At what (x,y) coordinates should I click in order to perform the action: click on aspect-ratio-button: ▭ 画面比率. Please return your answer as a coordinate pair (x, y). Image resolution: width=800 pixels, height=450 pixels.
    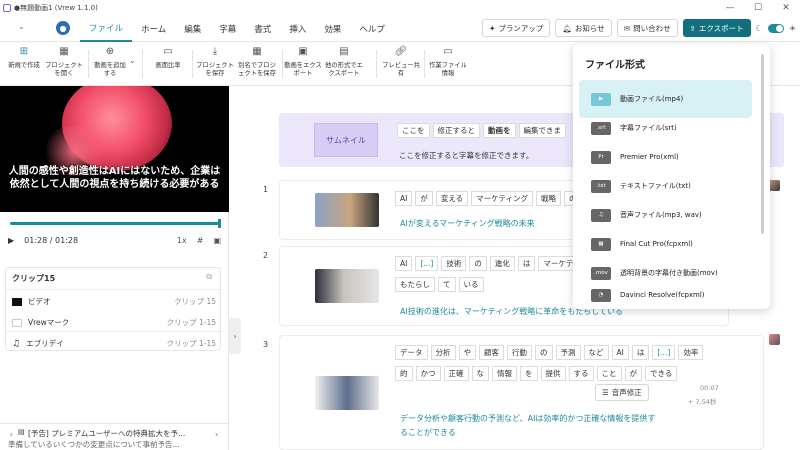
    Looking at the image, I should click on (168, 58).